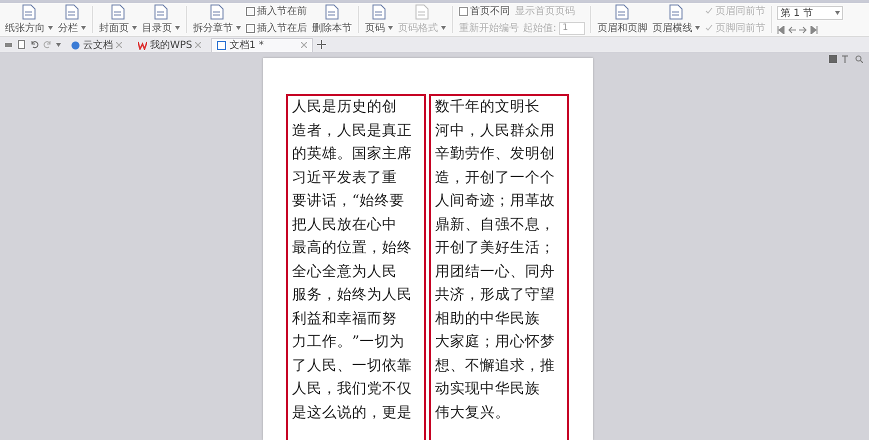 Image resolution: width=869 pixels, height=440 pixels. What do you see at coordinates (792, 30) in the screenshot?
I see `left-arrow-icon` at bounding box center [792, 30].